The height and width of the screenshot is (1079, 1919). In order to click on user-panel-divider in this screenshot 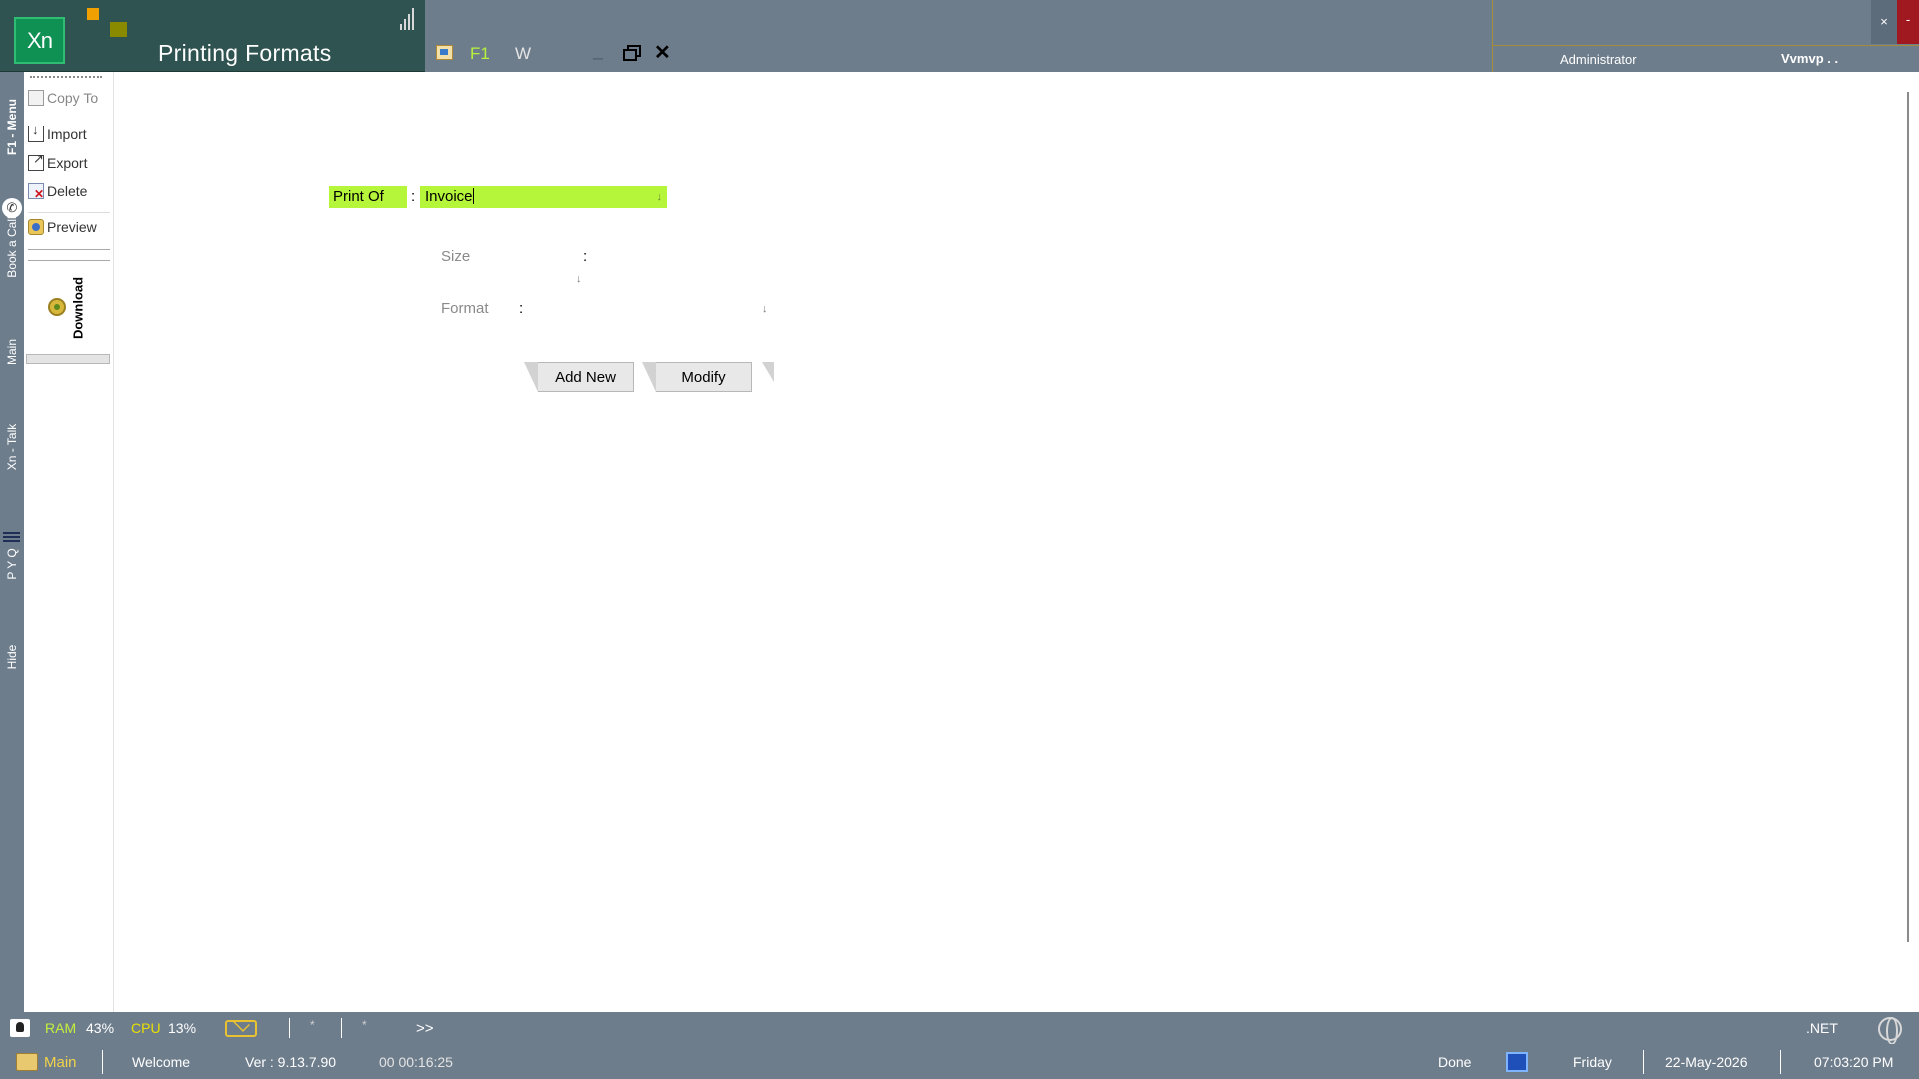, I will do `click(1706, 45)`.